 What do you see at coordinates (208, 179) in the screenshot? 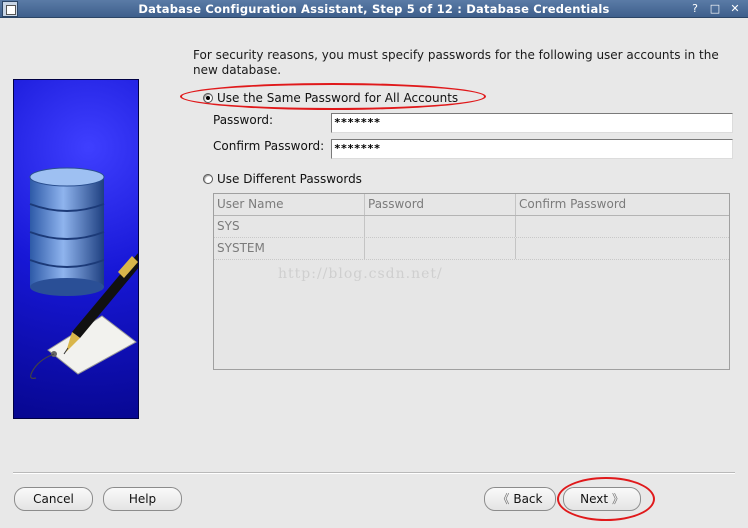
I see `different-passwords-radio` at bounding box center [208, 179].